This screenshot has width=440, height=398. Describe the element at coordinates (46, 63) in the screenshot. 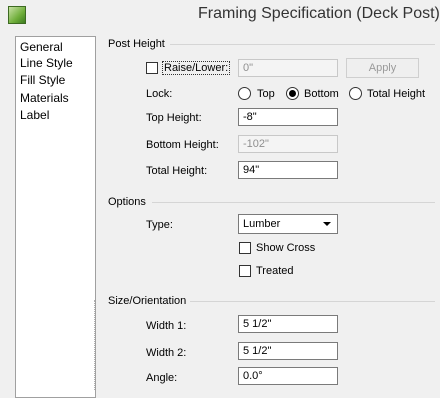

I see `sidebar-item-line-style: Line Style` at that location.